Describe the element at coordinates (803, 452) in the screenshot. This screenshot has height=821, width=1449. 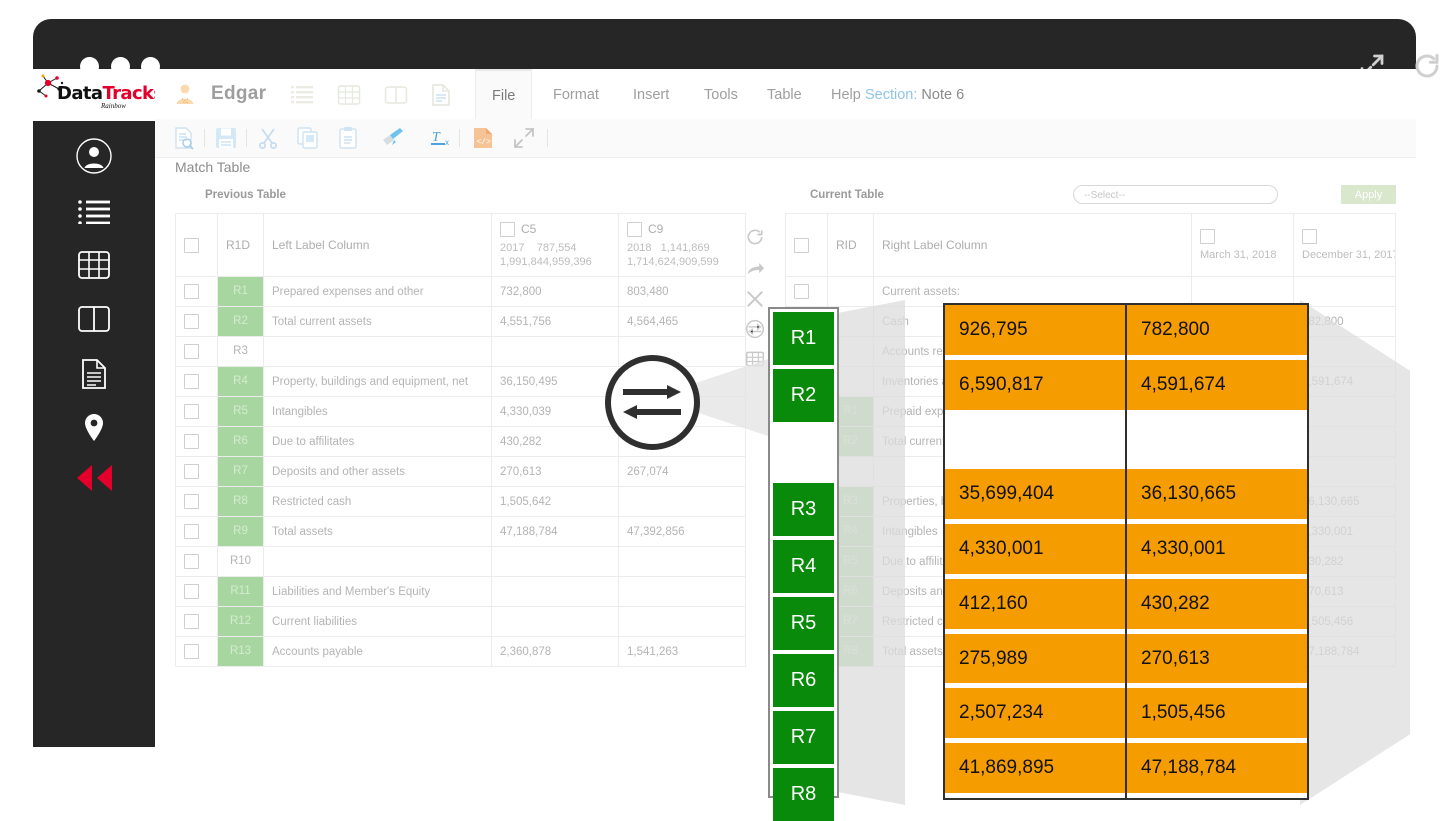
I see `rid-box-blank` at that location.